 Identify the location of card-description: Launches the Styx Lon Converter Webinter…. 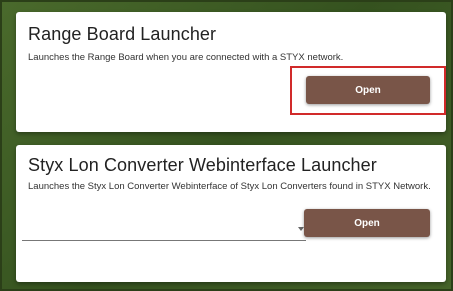
(229, 186).